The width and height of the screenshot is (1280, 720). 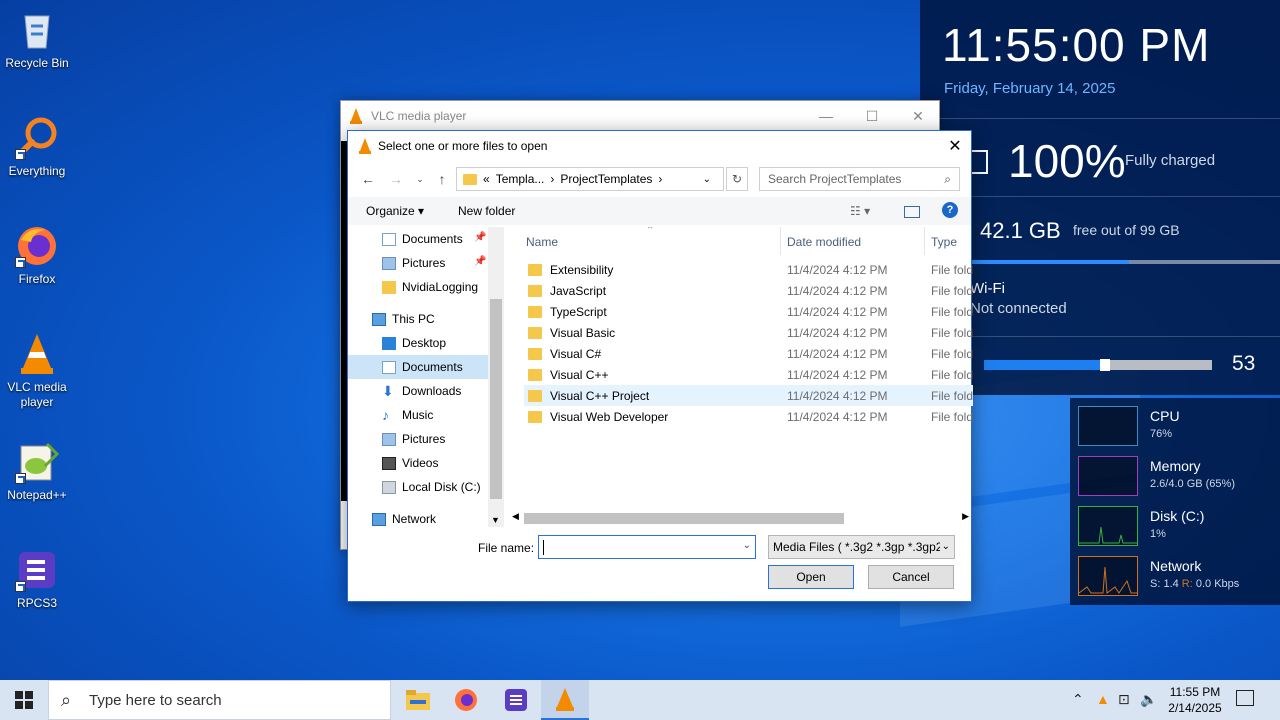 I want to click on nav-item-documents-pinned: Documents 📌, so click(x=418, y=239).